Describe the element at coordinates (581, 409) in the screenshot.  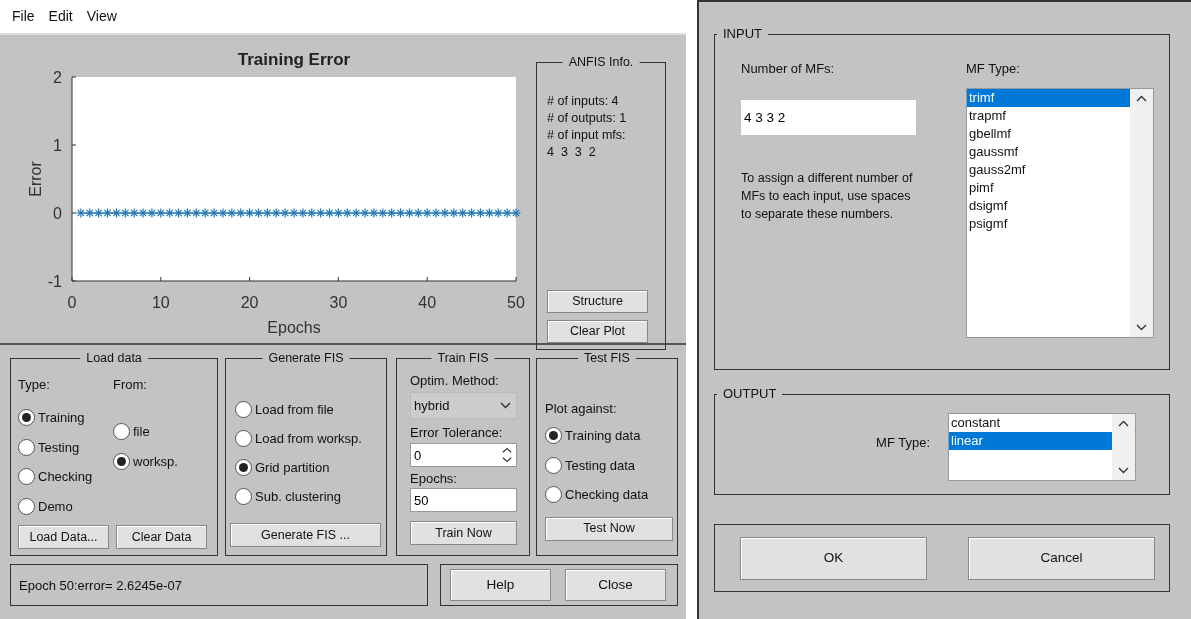
I see `field-label: Plot against:` at that location.